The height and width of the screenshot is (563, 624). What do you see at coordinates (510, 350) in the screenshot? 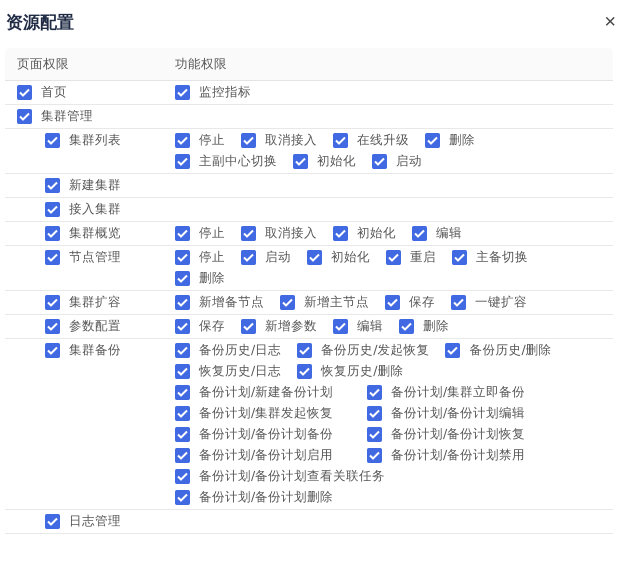
I see `checkbox-label: 备份历史/删除` at bounding box center [510, 350].